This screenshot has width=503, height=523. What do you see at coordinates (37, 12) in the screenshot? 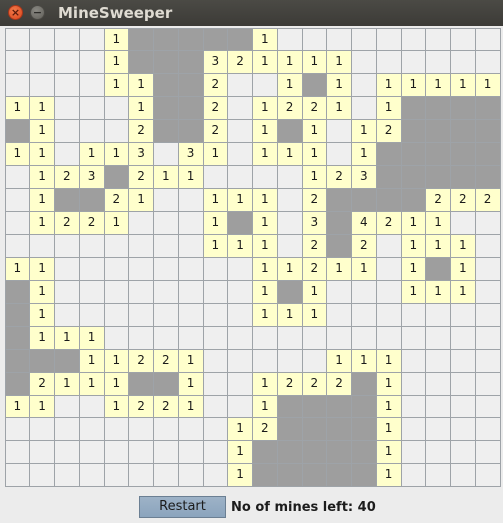
I see `minimize-window-button: −` at bounding box center [37, 12].